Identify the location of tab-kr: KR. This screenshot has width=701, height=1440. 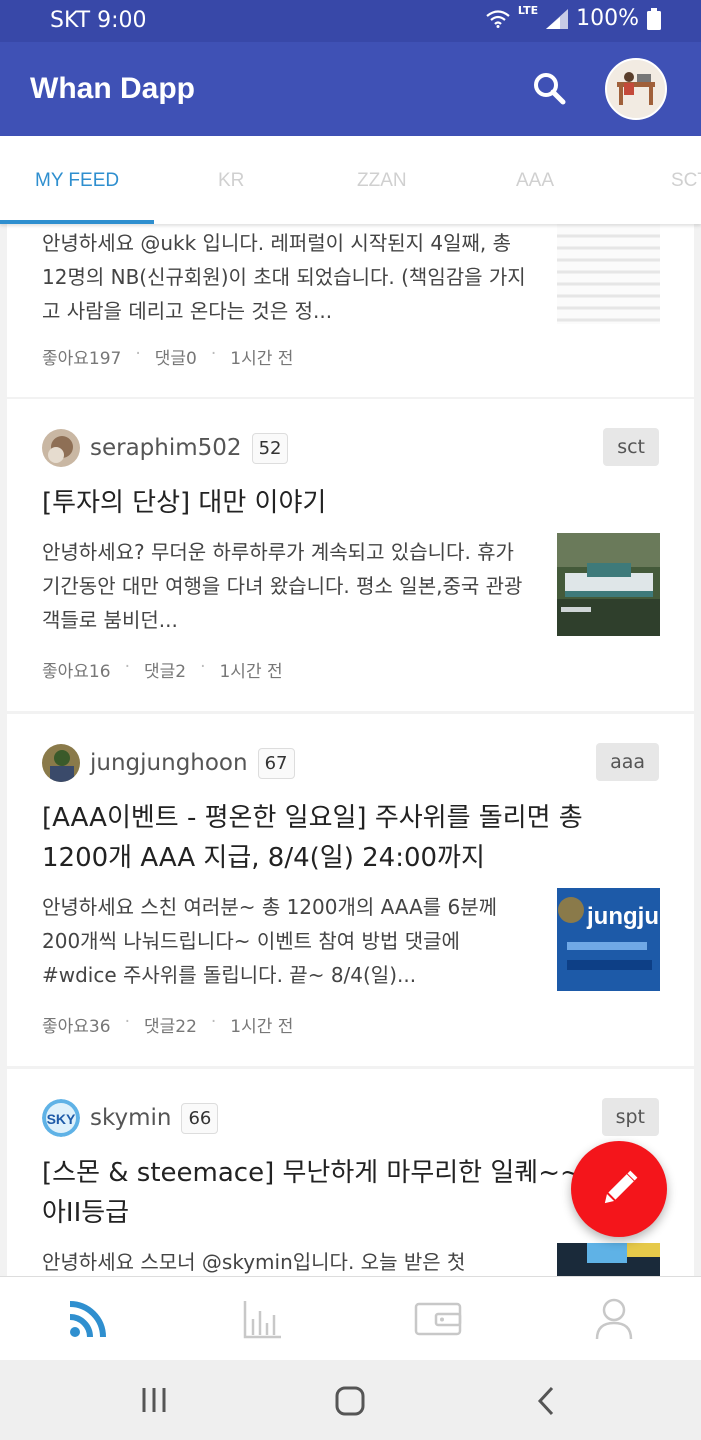
(231, 181).